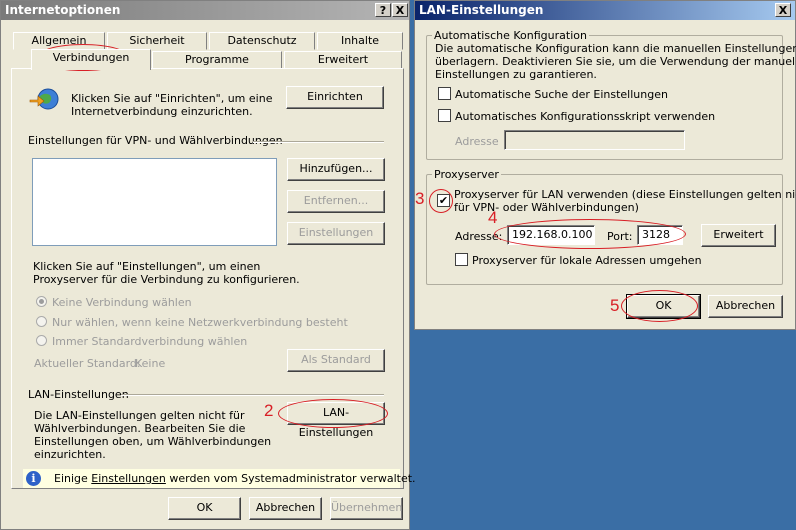 The width and height of the screenshot is (796, 530). I want to click on script-address-input, so click(594, 140).